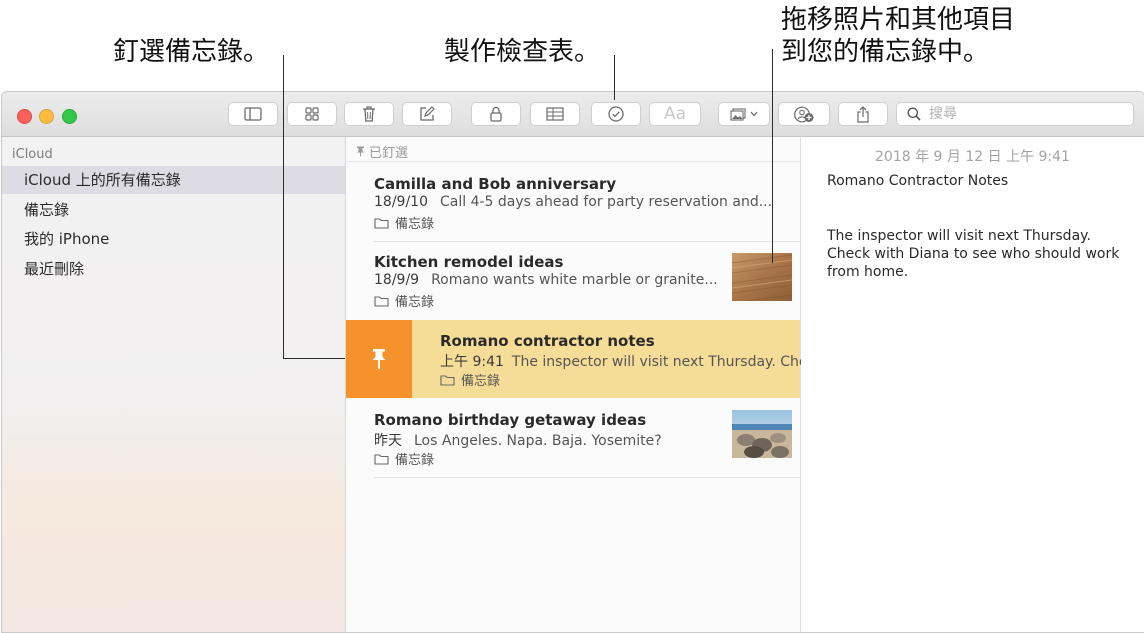  Describe the element at coordinates (69, 116) in the screenshot. I see `zoom-window-button` at that location.